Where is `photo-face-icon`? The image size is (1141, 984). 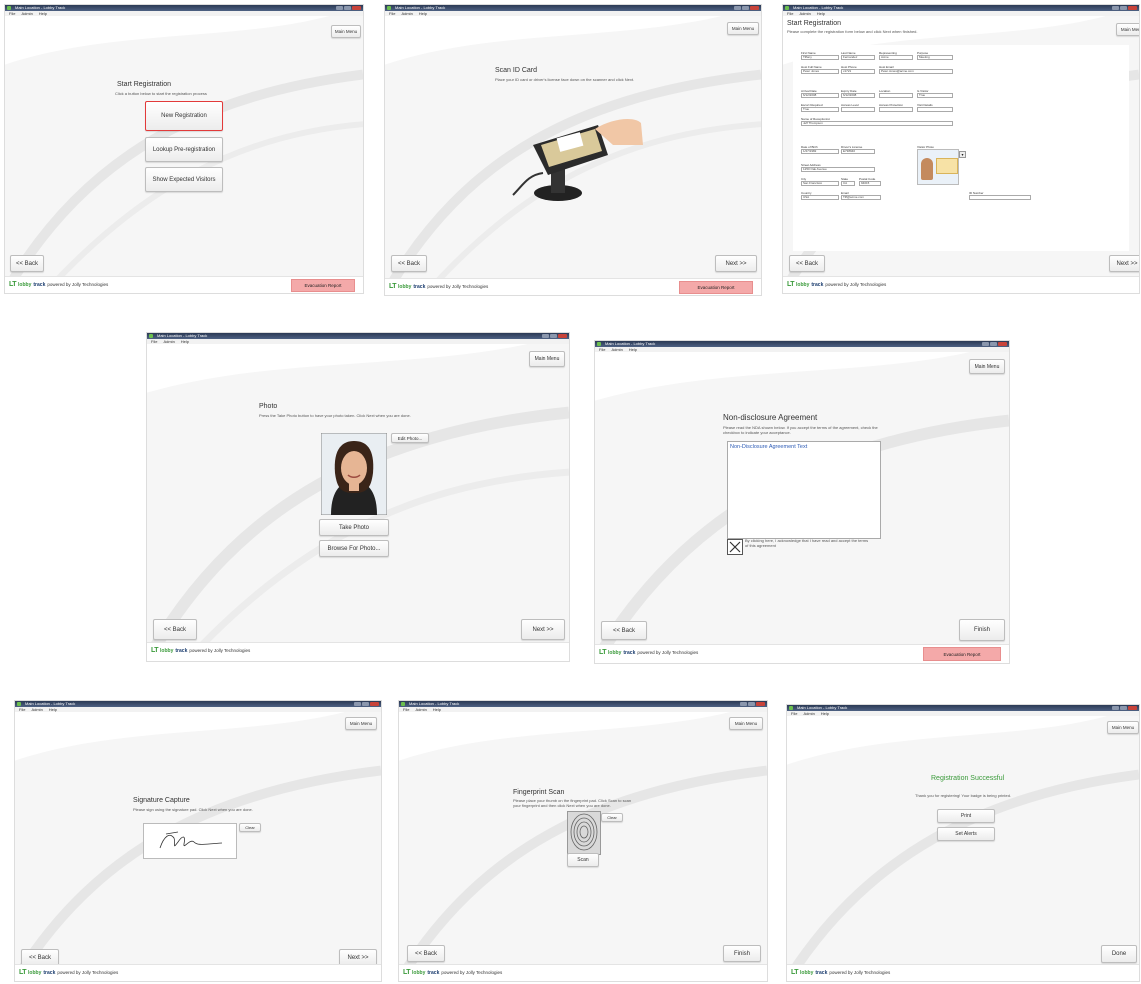
photo-face-icon is located at coordinates (927, 169).